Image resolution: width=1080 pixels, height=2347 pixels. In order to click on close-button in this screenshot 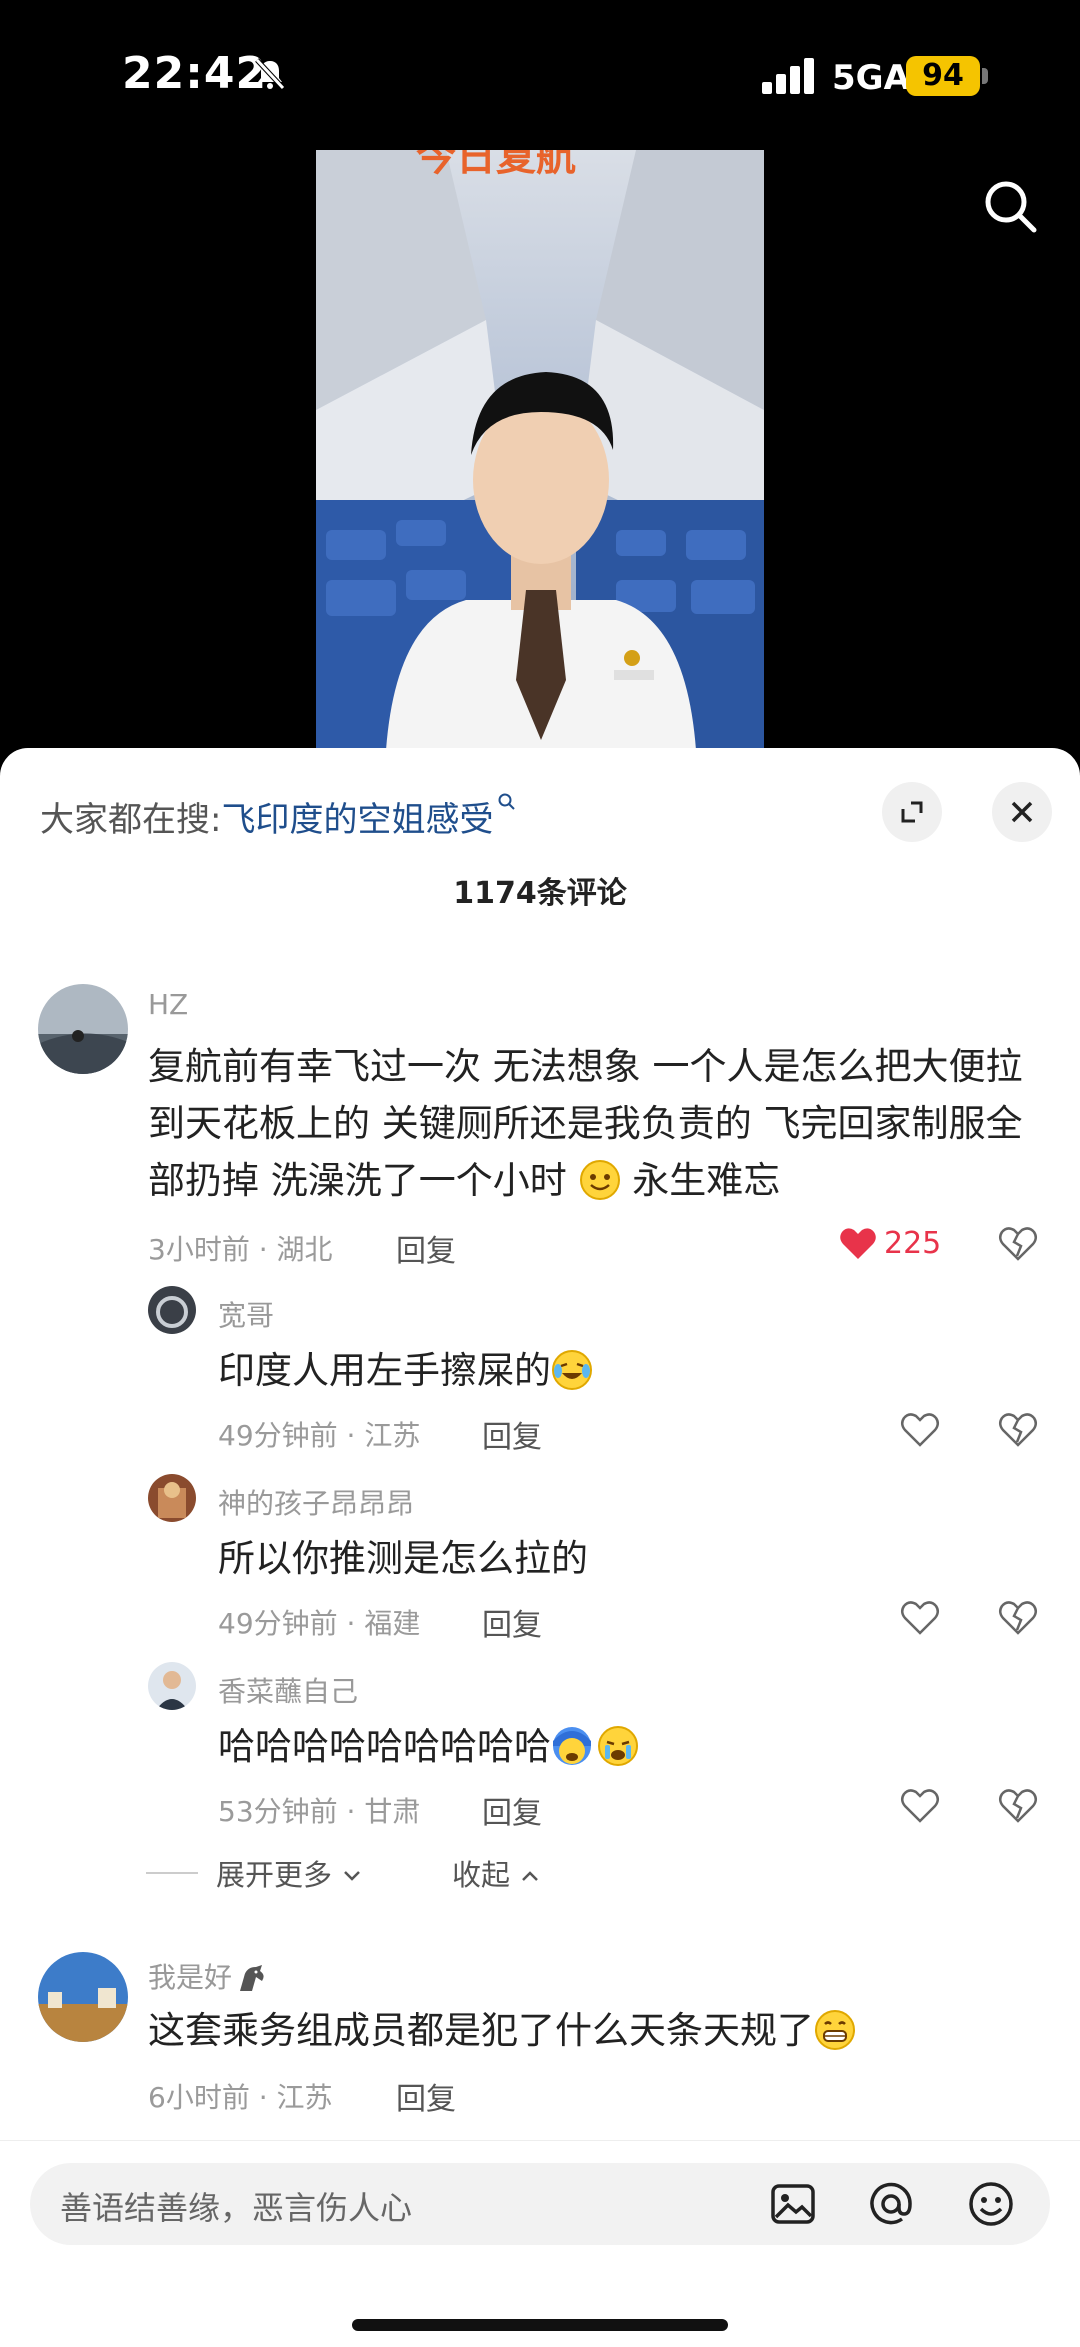, I will do `click(1022, 812)`.